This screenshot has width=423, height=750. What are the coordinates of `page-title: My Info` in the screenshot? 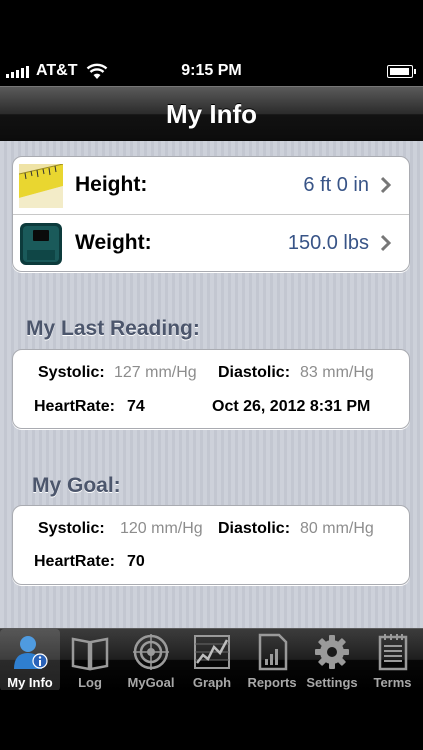 It's located at (211, 114).